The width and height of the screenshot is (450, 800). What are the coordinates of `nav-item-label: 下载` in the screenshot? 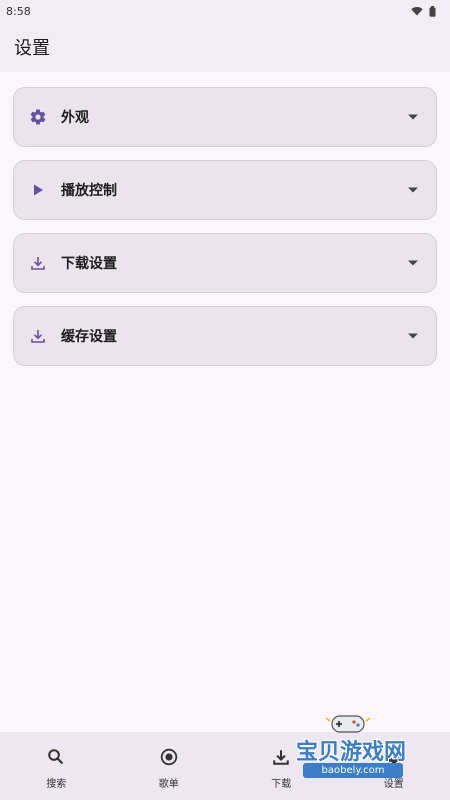 It's located at (281, 784).